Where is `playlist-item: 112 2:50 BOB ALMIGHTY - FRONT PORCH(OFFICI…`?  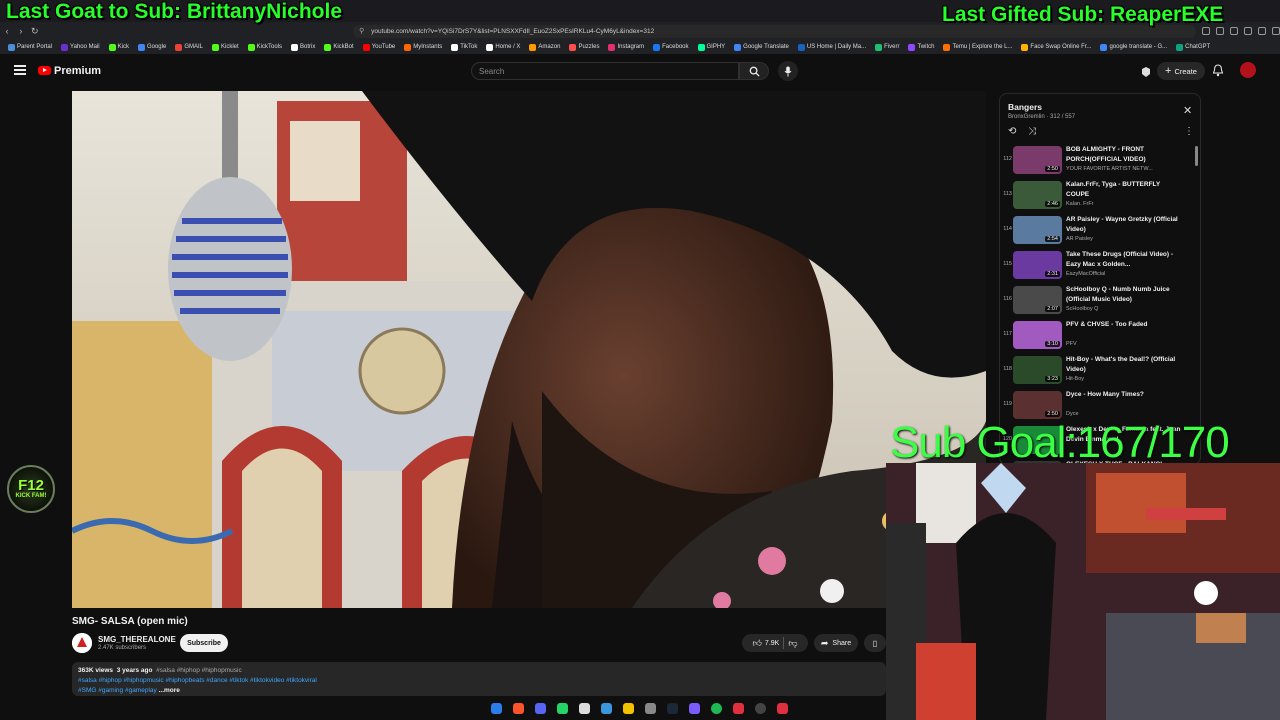 playlist-item: 112 2:50 BOB ALMIGHTY - FRONT PORCH(OFFICI… is located at coordinates (1098, 161).